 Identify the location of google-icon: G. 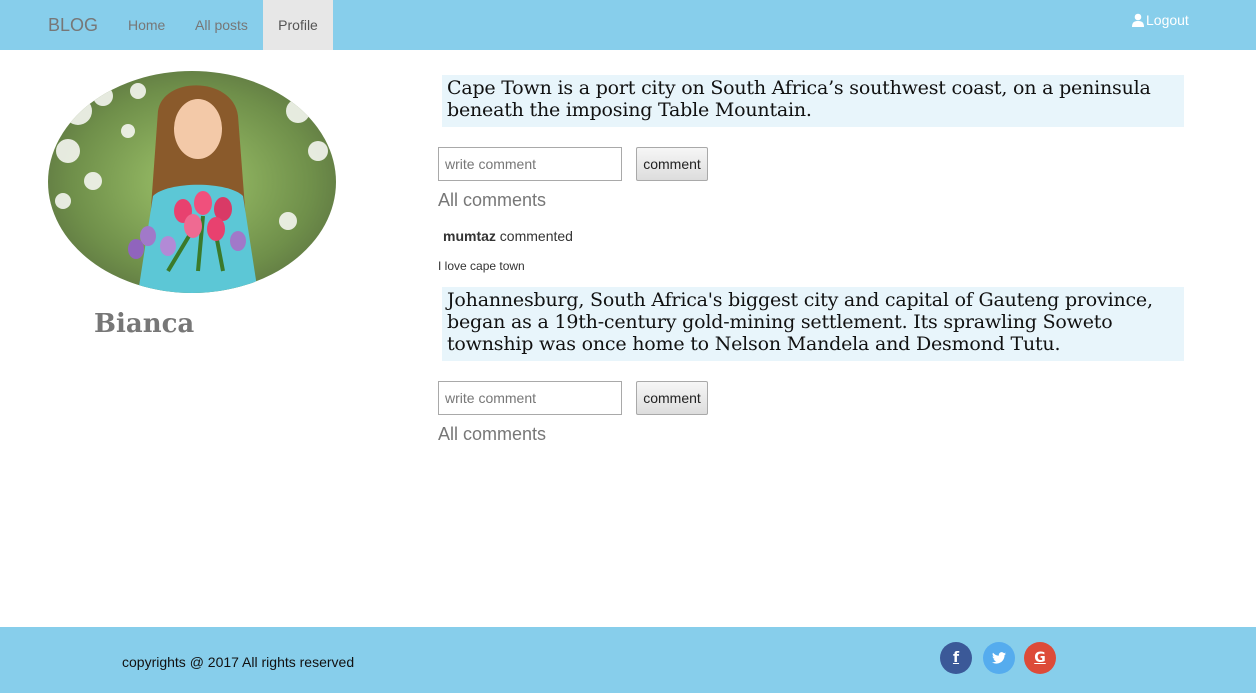
(1040, 658).